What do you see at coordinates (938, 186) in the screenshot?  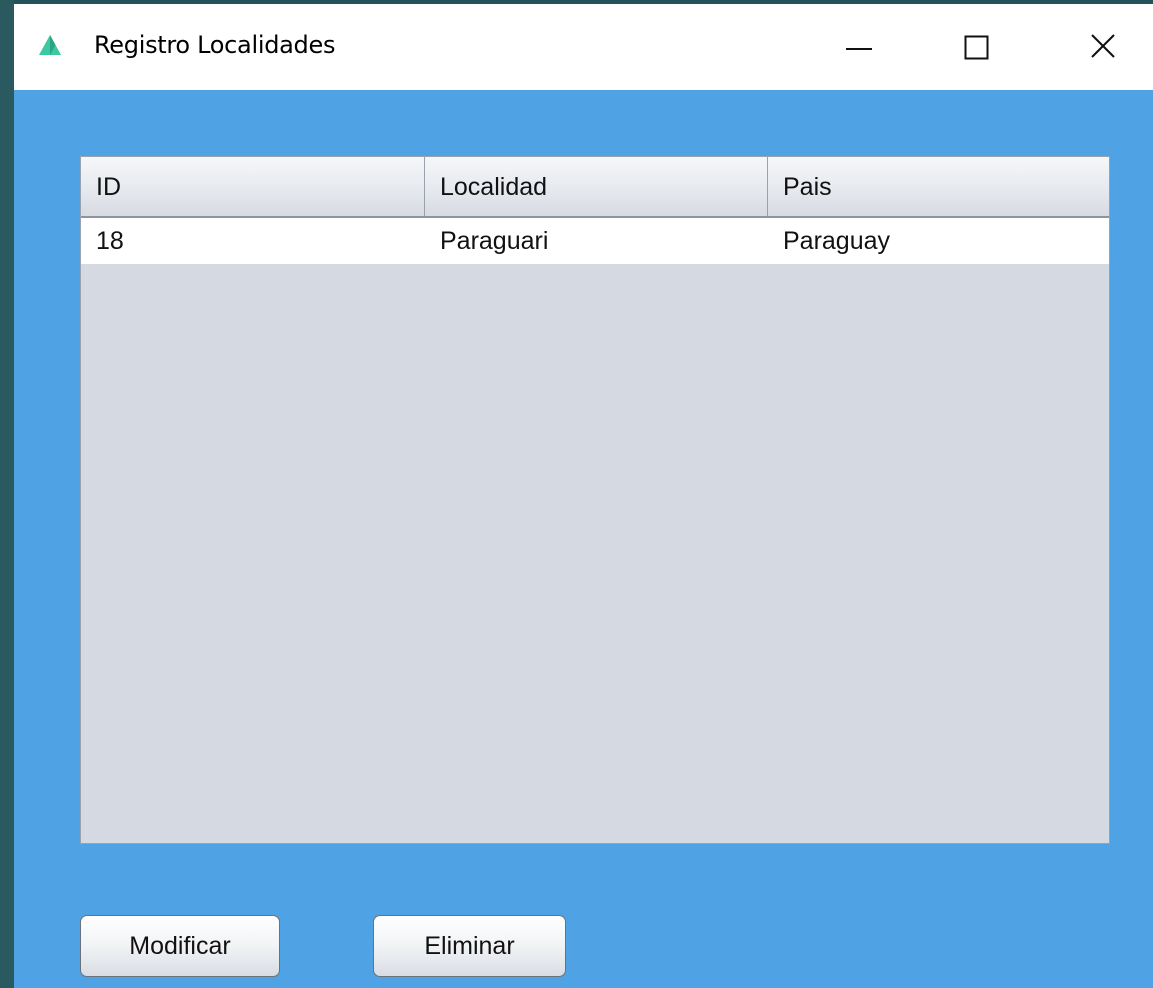 I see `column-header-pais: Pais` at bounding box center [938, 186].